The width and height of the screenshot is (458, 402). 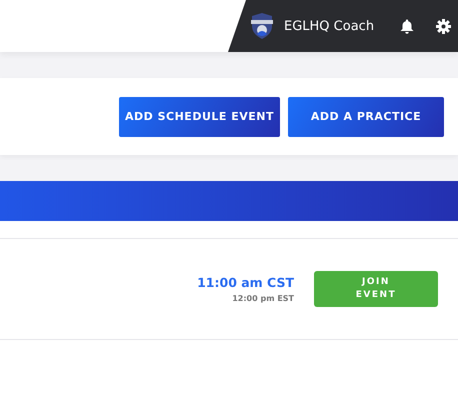 What do you see at coordinates (262, 26) in the screenshot?
I see `shield-logo-icon` at bounding box center [262, 26].